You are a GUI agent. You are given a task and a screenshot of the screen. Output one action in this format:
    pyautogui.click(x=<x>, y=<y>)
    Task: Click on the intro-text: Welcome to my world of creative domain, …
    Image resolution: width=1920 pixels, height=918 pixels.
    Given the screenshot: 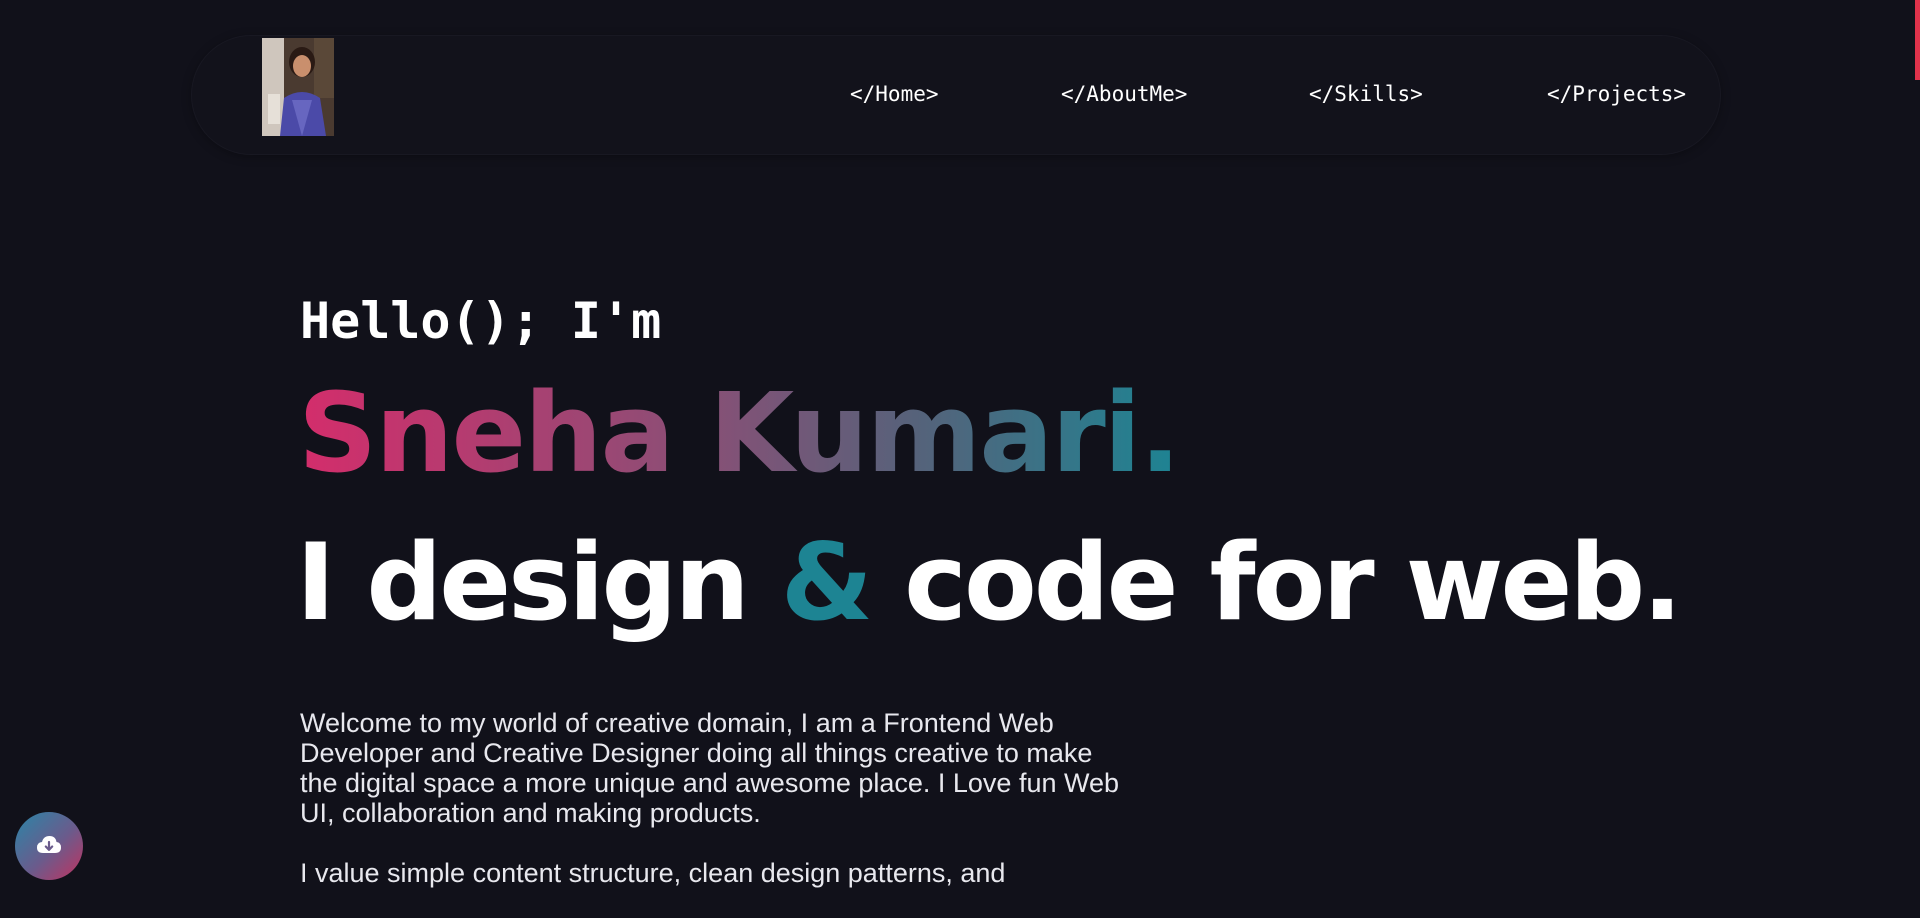 What is the action you would take?
    pyautogui.click(x=710, y=813)
    